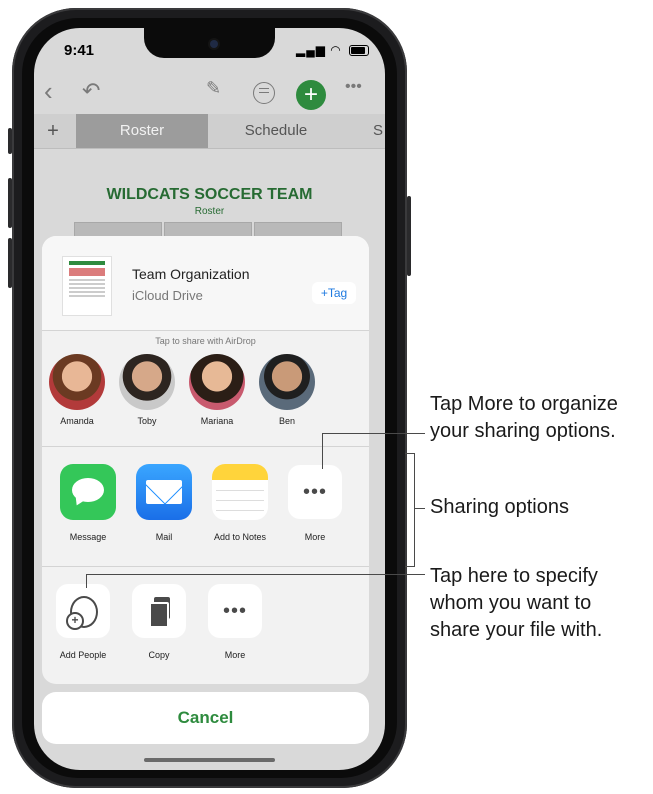 This screenshot has width=653, height=794. Describe the element at coordinates (91, 91) in the screenshot. I see `undo-icon: ↶` at that location.